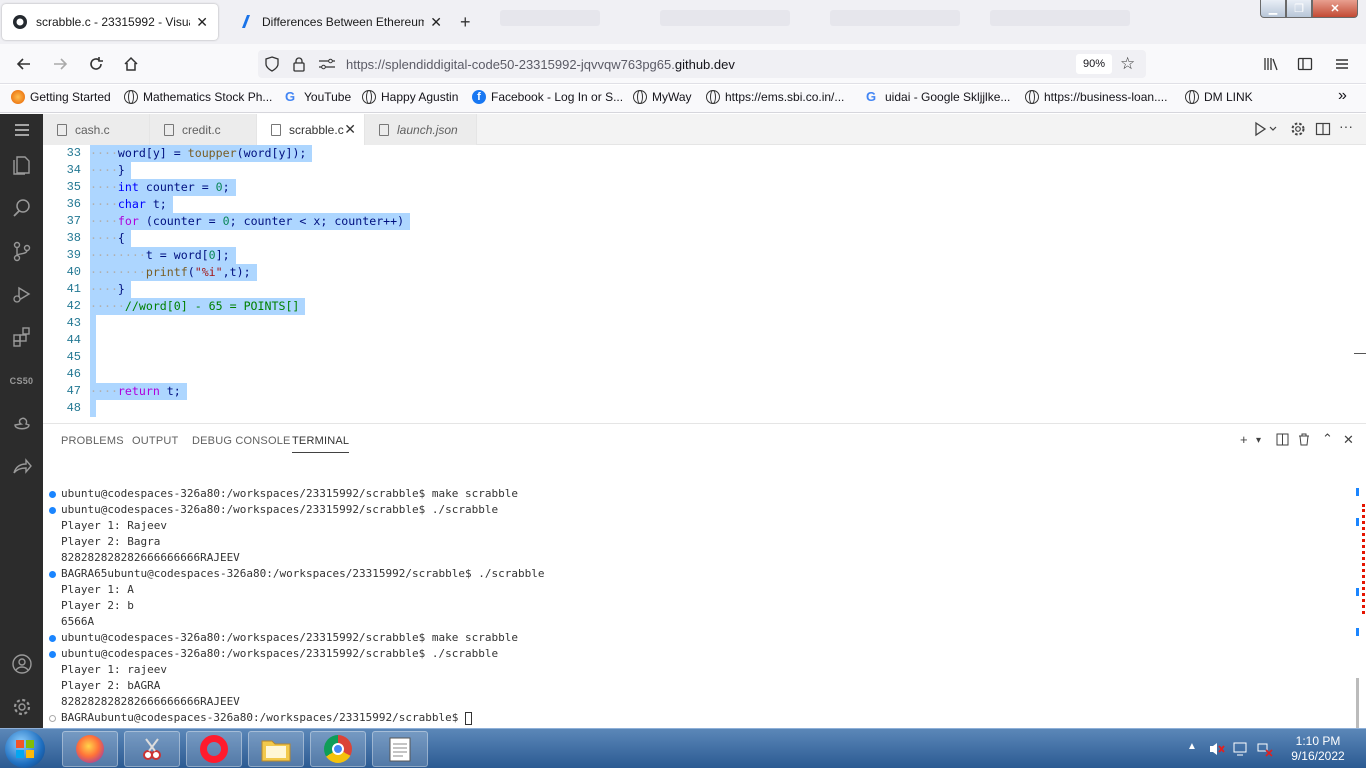 The image size is (1366, 768). Describe the element at coordinates (421, 129) in the screenshot. I see `editor-tab-launch: launch.json` at that location.